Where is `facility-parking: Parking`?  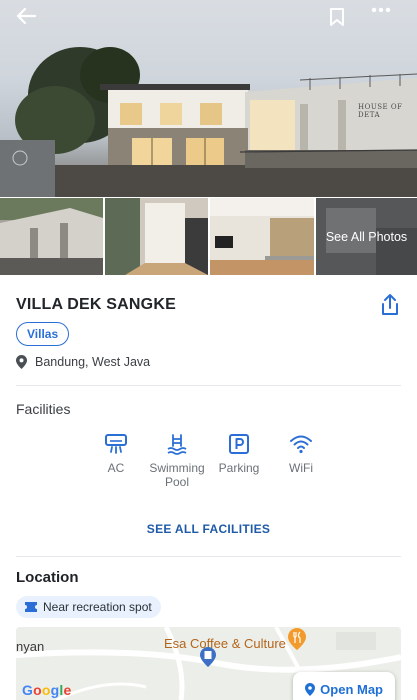
facility-parking: Parking is located at coordinates (239, 453).